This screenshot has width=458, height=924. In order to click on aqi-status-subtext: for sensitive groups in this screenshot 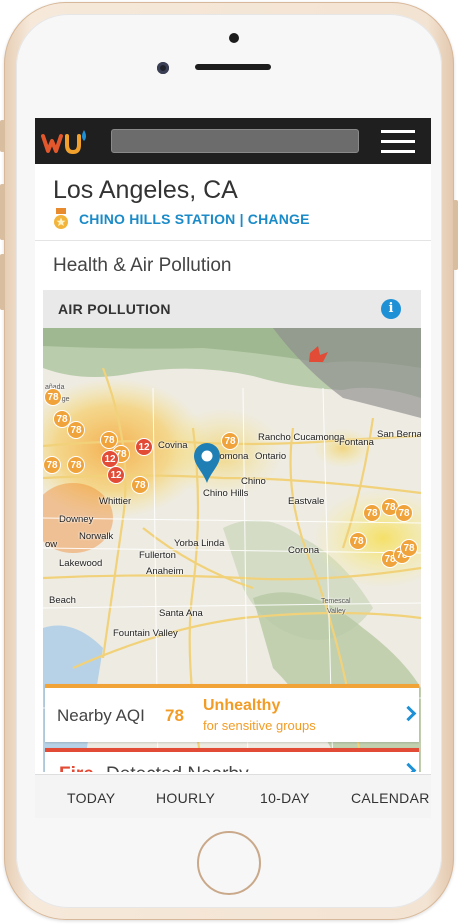, I will do `click(259, 725)`.